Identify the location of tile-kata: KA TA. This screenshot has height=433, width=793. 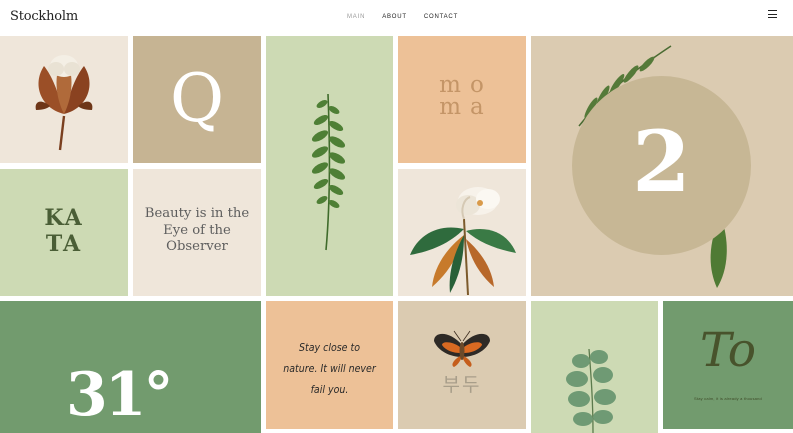
(64, 232).